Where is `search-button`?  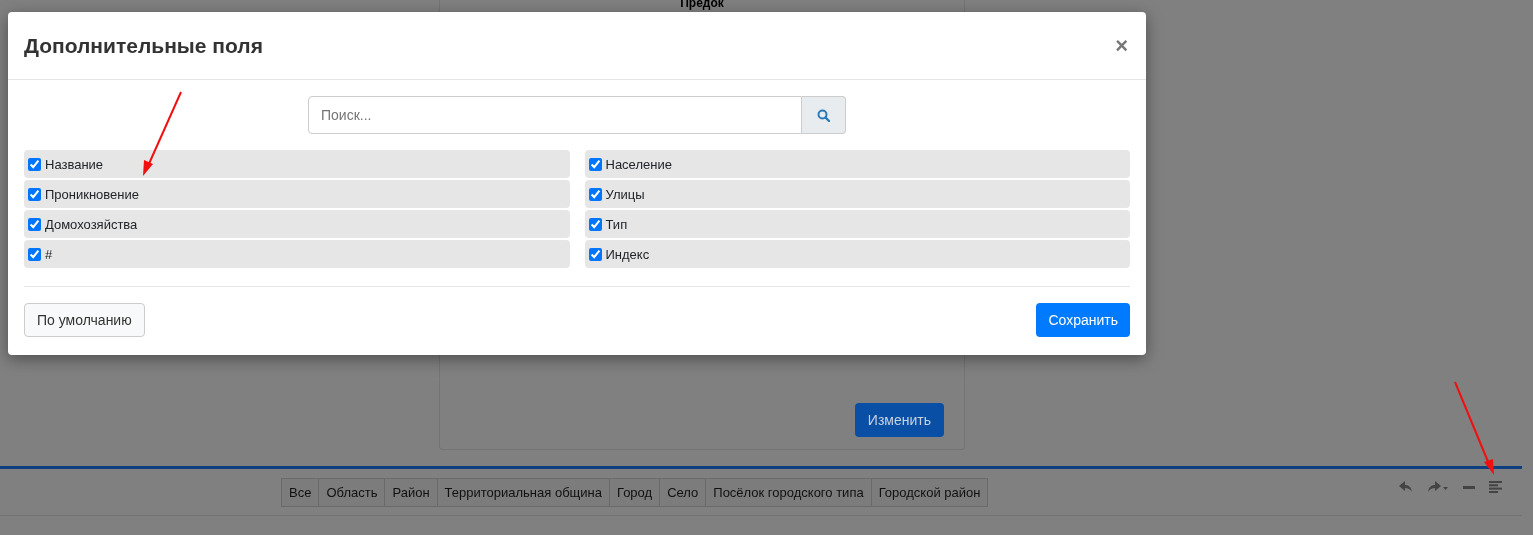
search-button is located at coordinates (824, 115).